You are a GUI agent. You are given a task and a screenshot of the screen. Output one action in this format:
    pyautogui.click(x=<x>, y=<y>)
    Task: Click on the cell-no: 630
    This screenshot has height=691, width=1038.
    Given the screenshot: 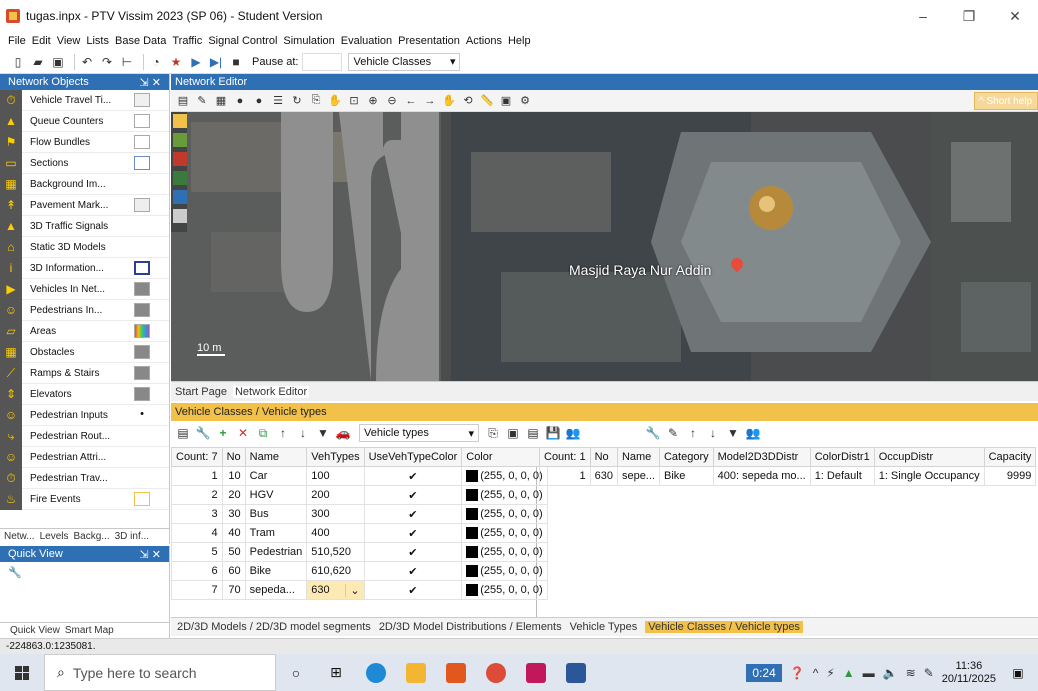 What is the action you would take?
    pyautogui.click(x=603, y=476)
    